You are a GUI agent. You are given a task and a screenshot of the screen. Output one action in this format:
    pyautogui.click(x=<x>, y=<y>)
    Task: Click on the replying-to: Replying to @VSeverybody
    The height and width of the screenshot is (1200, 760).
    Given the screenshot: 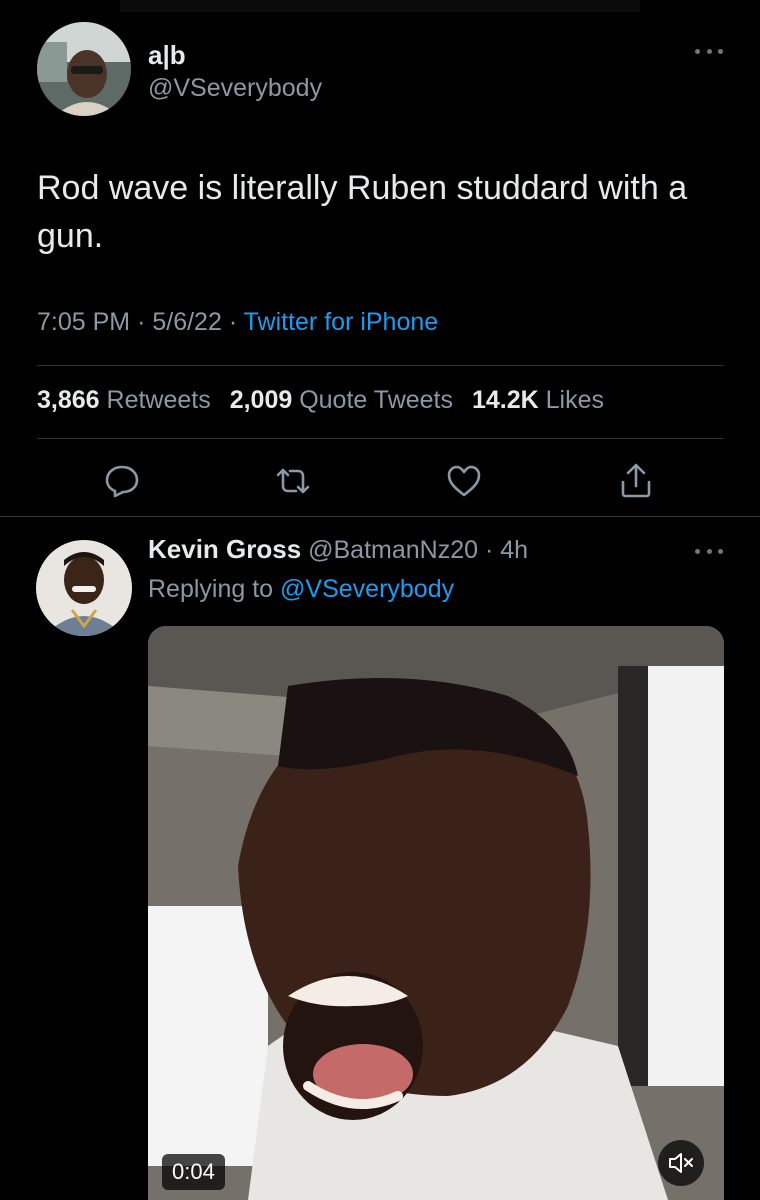 What is the action you would take?
    pyautogui.click(x=301, y=589)
    